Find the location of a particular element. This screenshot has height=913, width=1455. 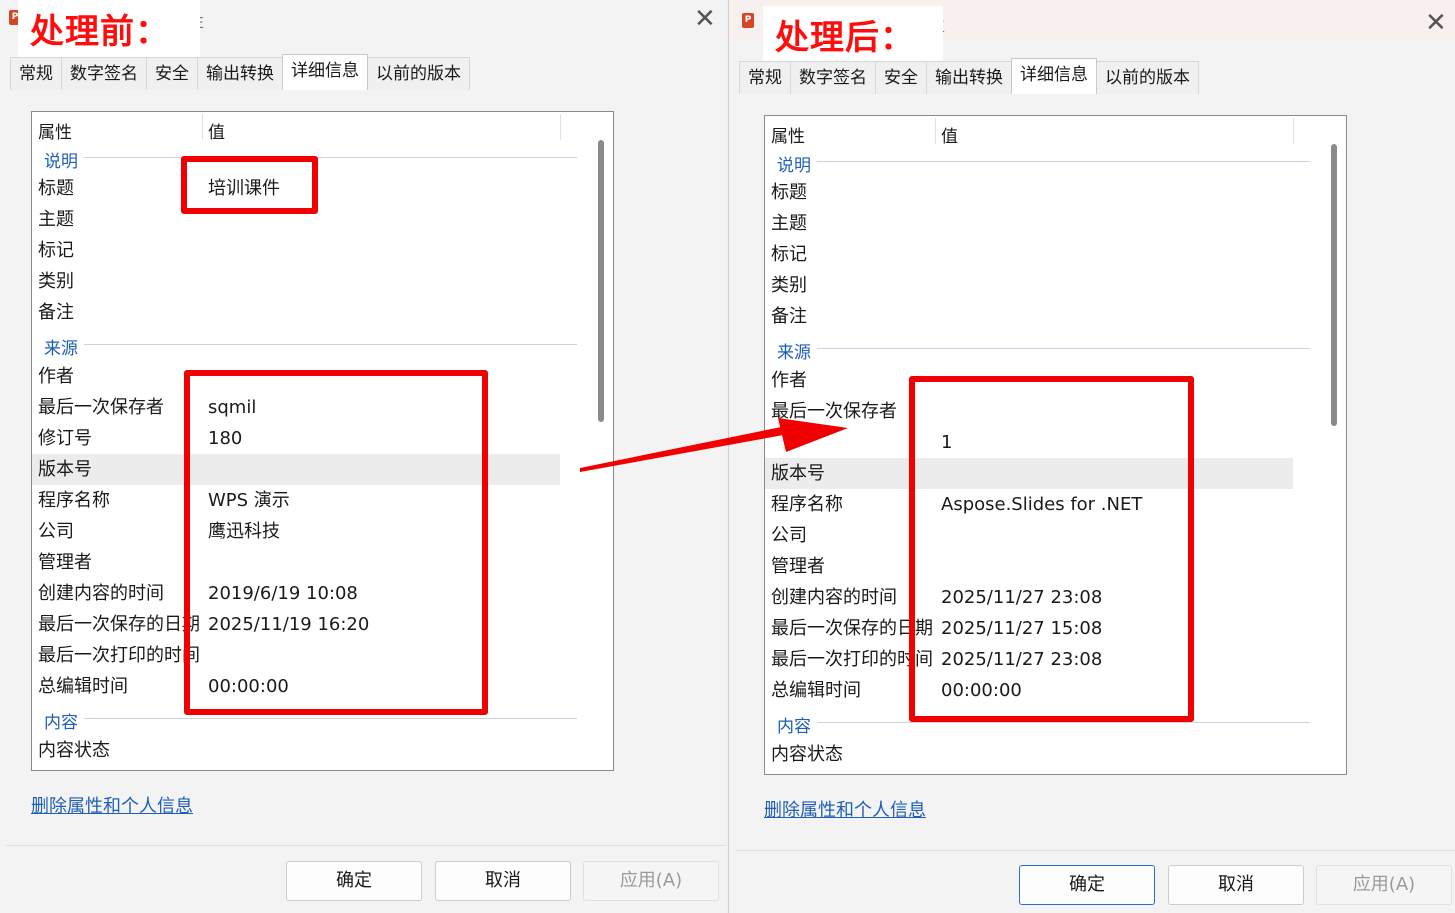

comparison-arrow is located at coordinates (714, 445).